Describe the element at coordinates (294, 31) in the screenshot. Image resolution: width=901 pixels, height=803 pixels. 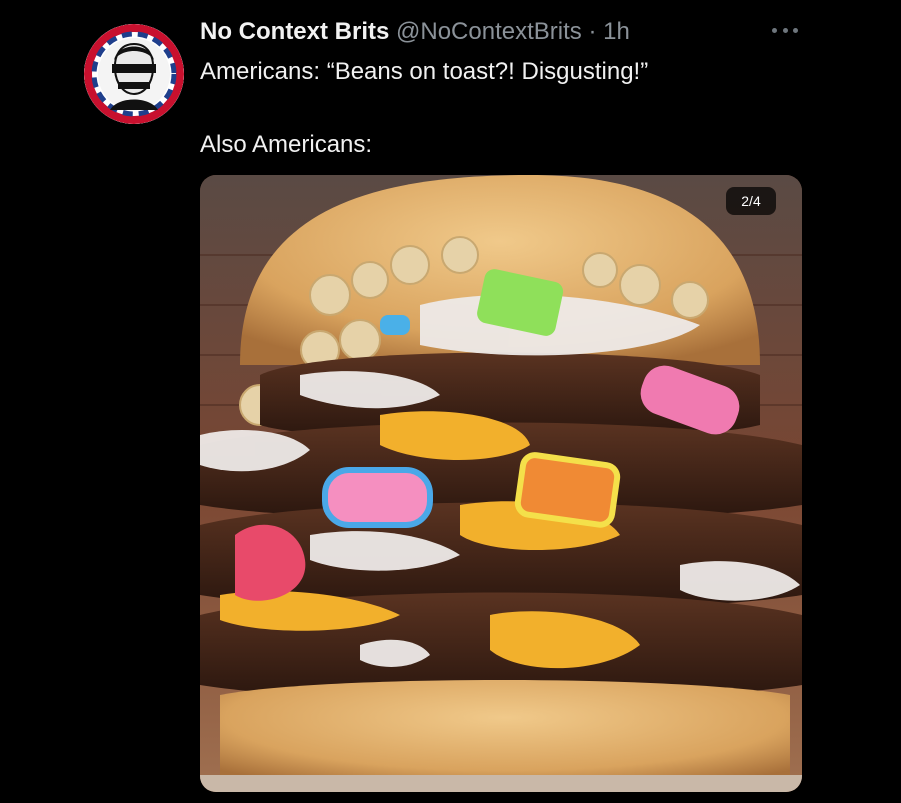
I see `display-name: No Context Brits` at that location.